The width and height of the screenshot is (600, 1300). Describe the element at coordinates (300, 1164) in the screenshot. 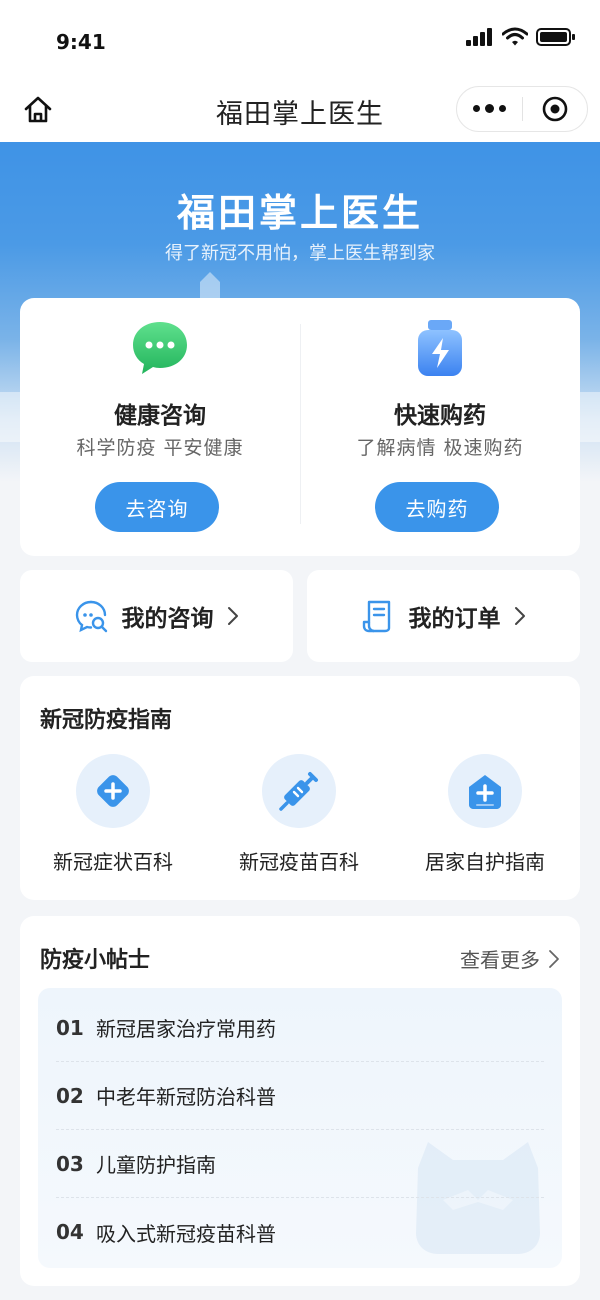

I see `tip-item: 03 儿童防护指南` at that location.